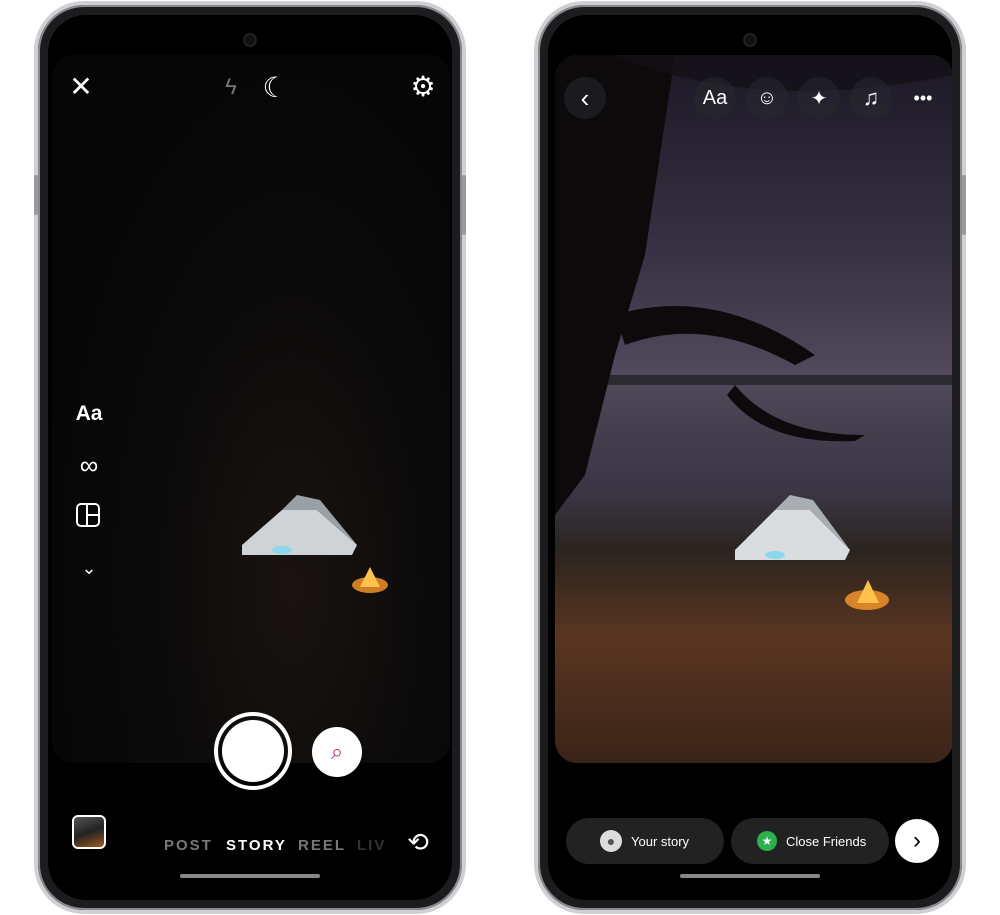 This screenshot has height=915, width=1000. I want to click on star-icon: ★, so click(767, 841).